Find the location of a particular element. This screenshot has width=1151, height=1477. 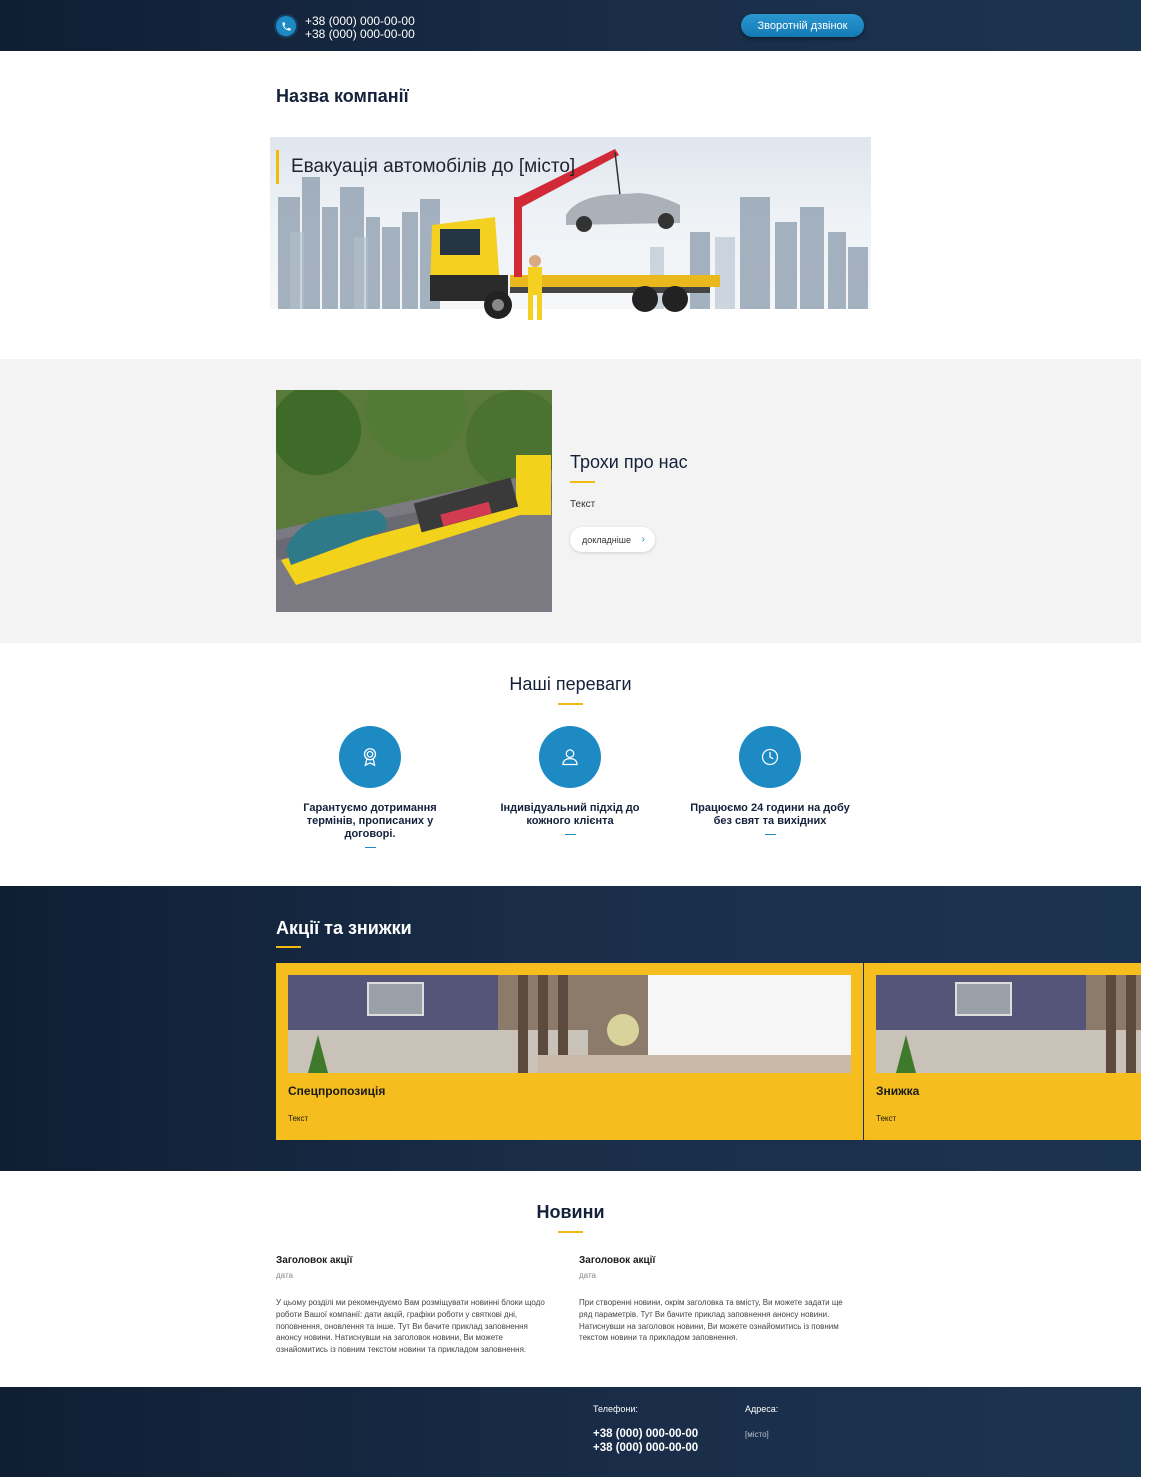

more-button-label: докладніше is located at coordinates (606, 539).